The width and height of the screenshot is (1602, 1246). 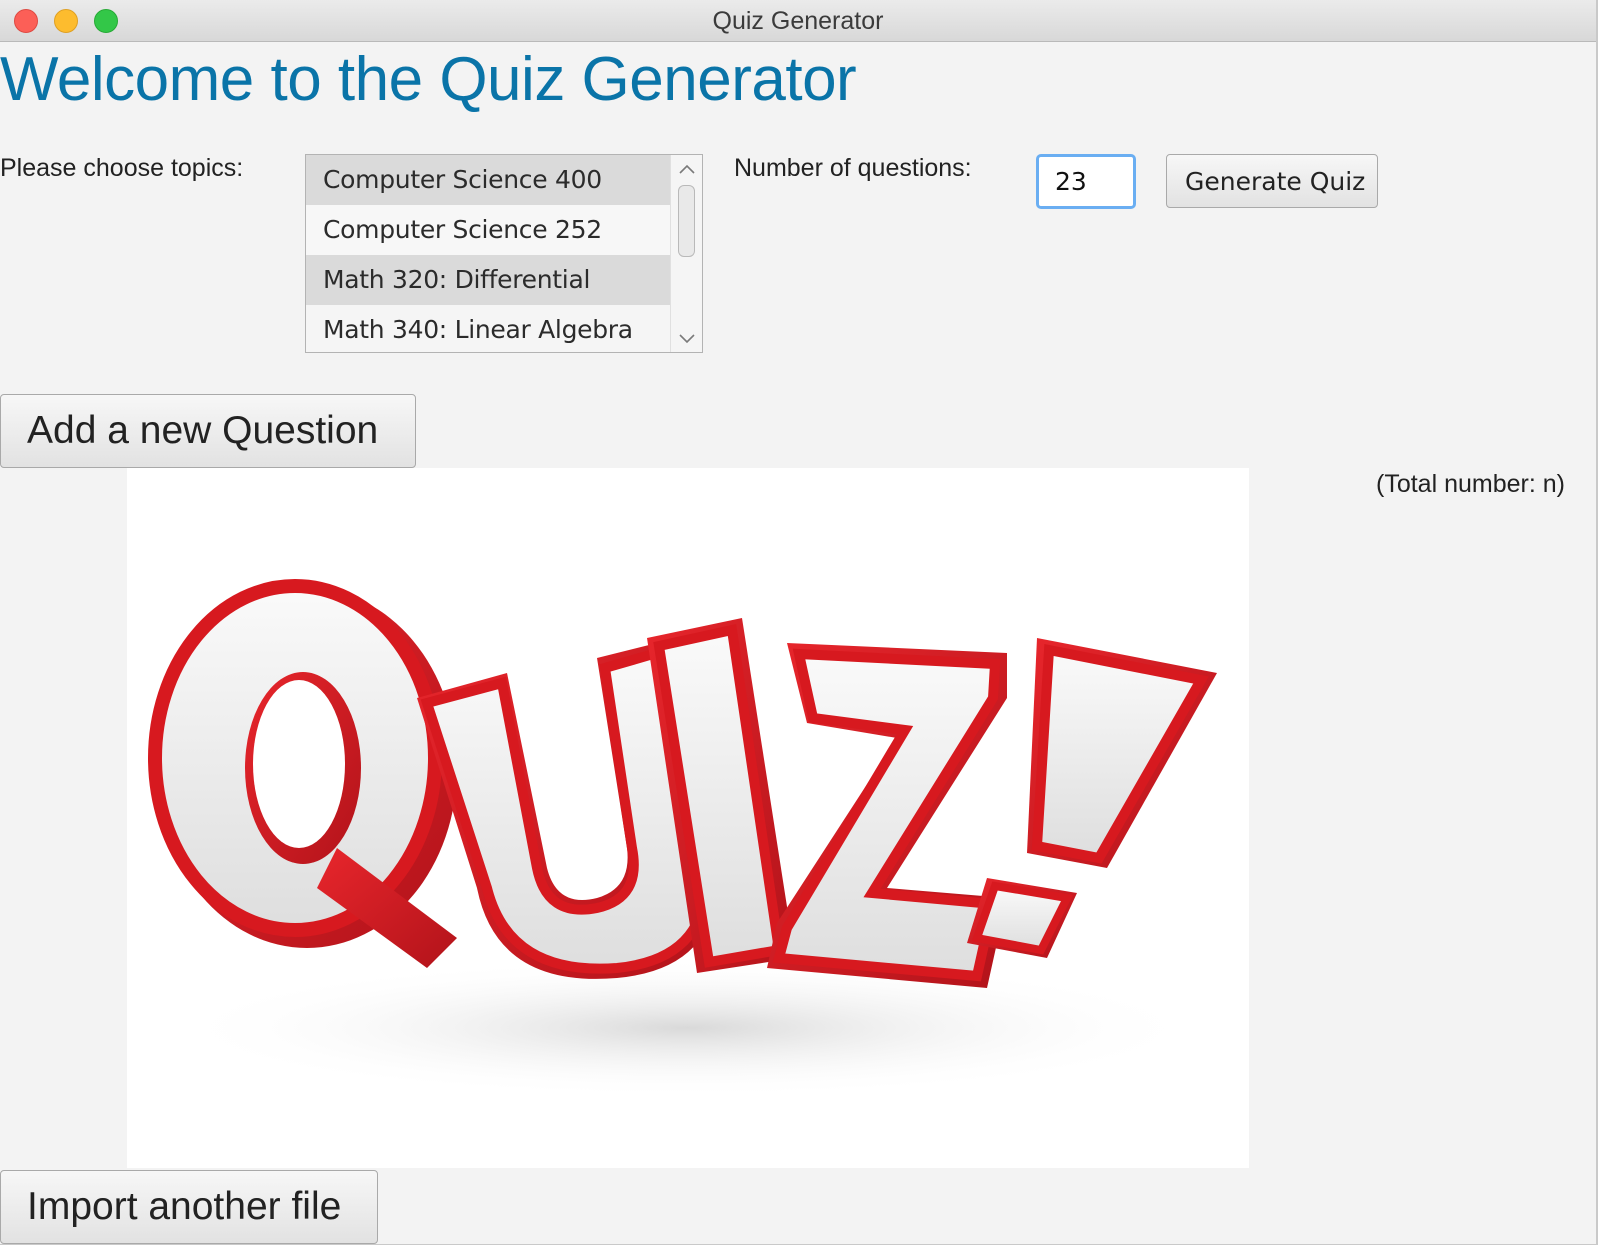 I want to click on topics-label: Please choose topics:, so click(x=122, y=168).